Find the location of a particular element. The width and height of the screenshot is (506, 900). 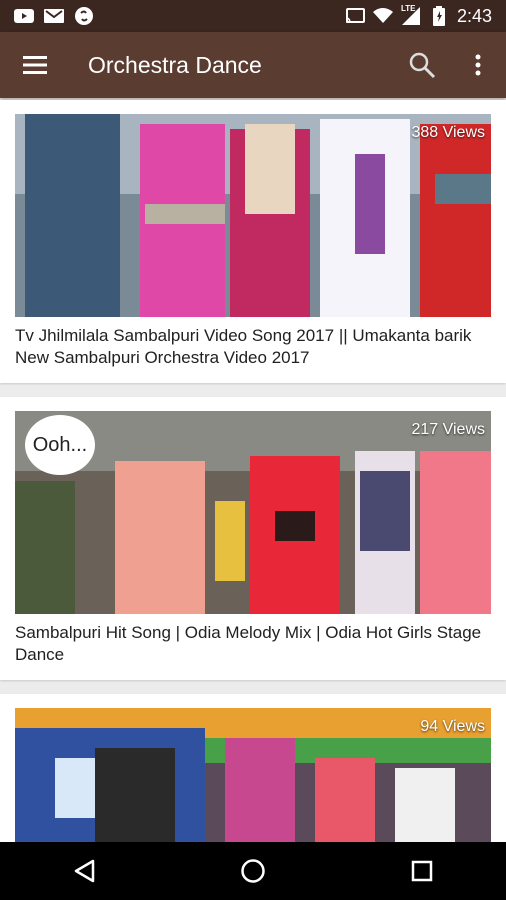

back-icon is located at coordinates (85, 871).